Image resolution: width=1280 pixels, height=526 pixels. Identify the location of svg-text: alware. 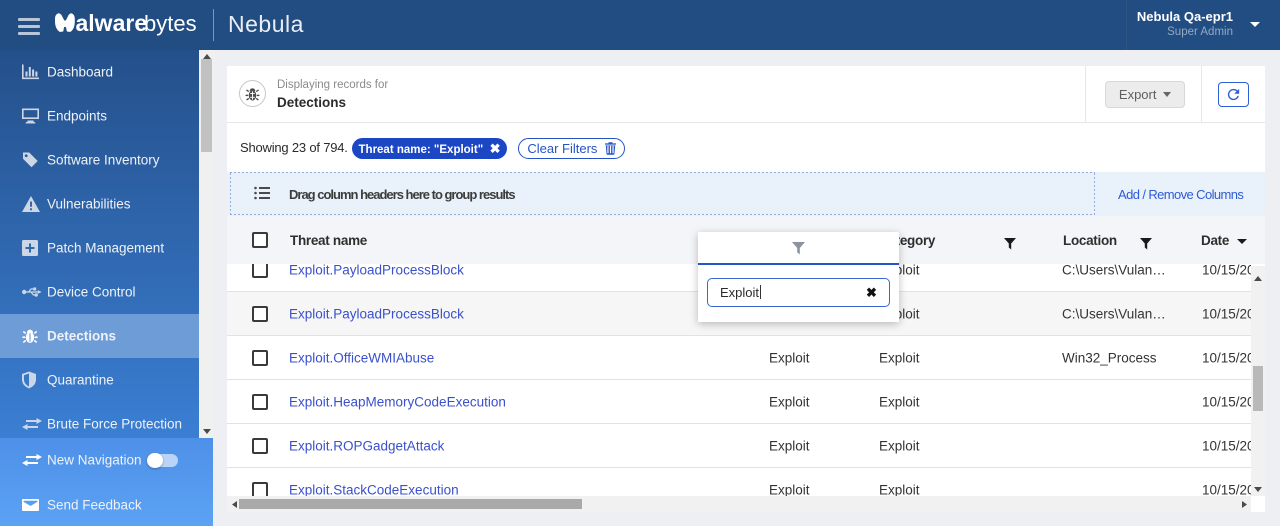
(112, 24).